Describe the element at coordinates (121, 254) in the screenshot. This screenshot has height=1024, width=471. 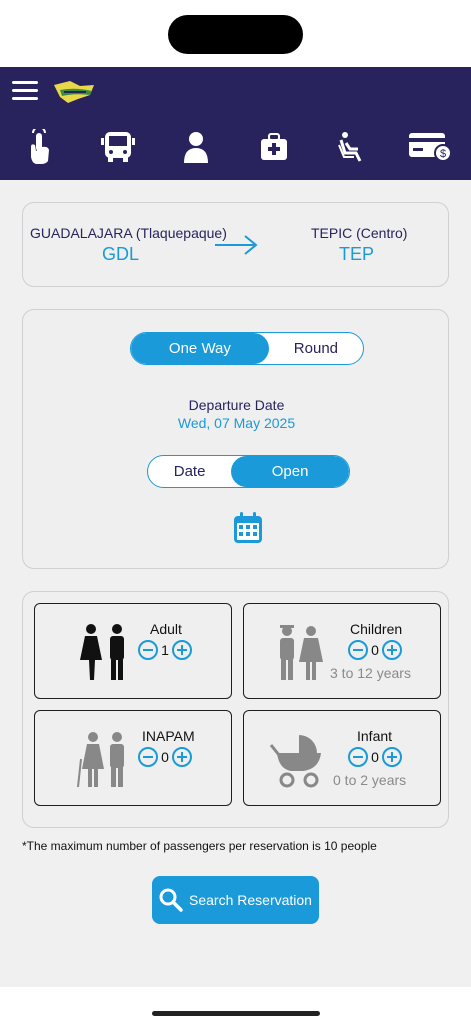
I see `origin-code: GDL` at that location.